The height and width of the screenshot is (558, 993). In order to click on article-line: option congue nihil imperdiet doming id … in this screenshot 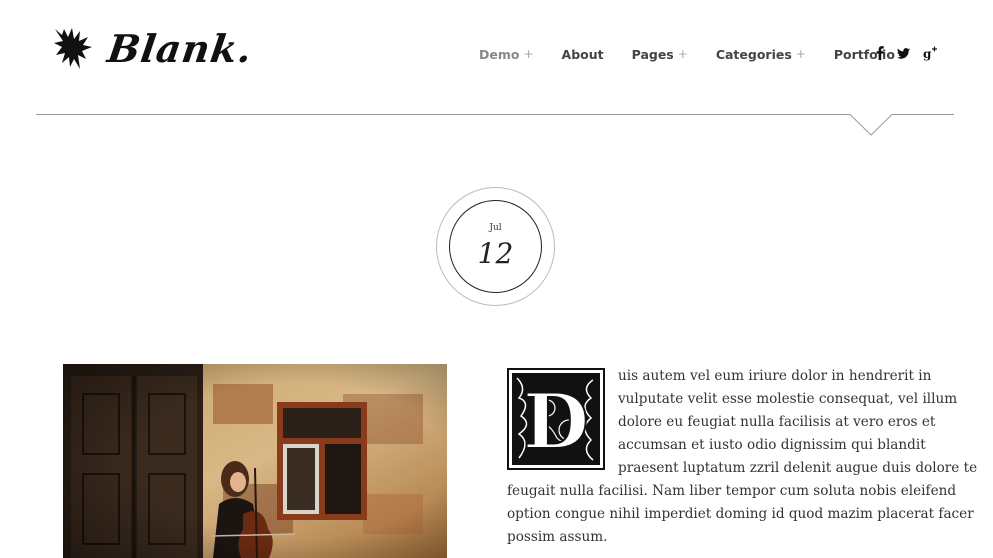, I will do `click(740, 514)`.